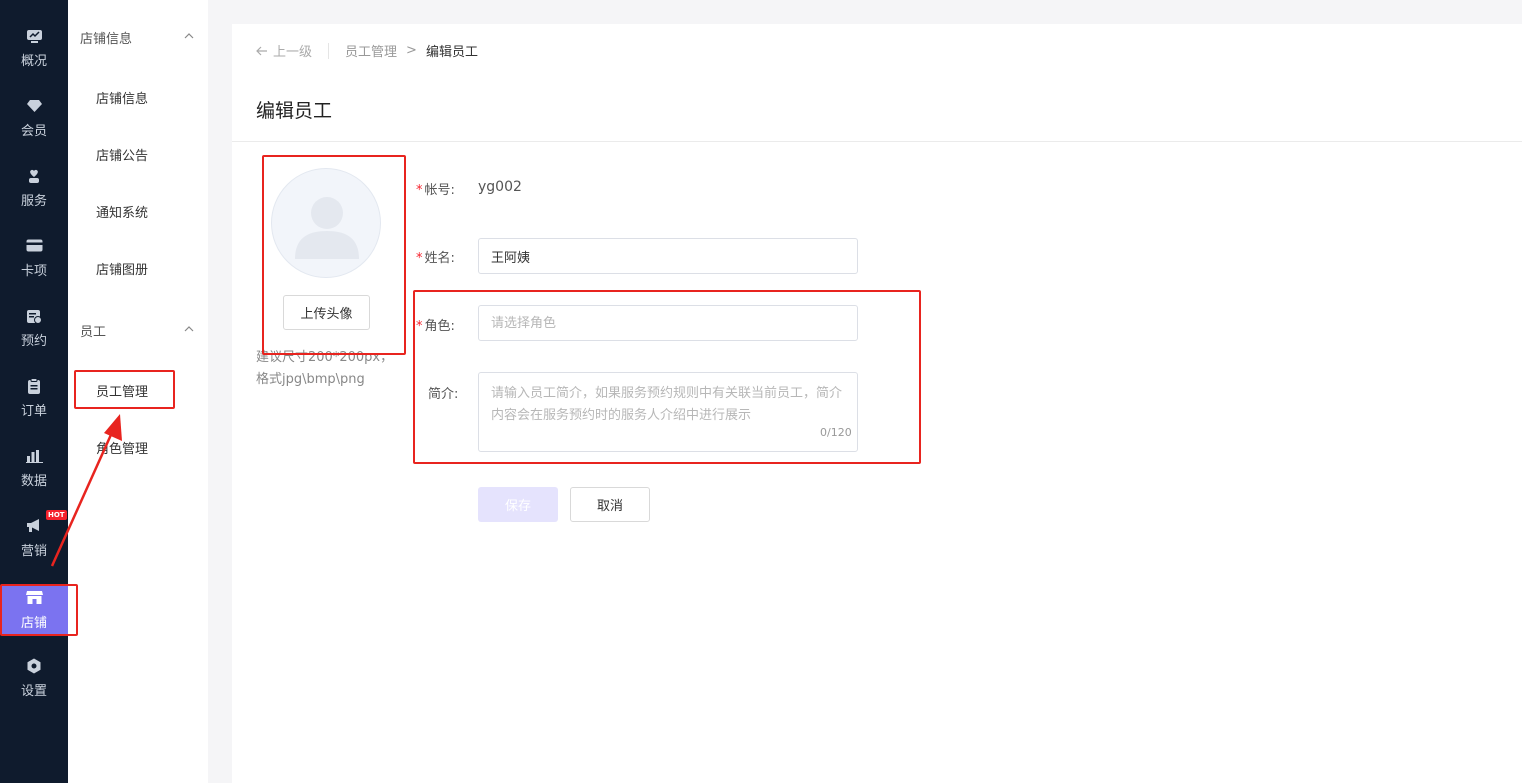 This screenshot has height=783, width=1522. Describe the element at coordinates (34, 456) in the screenshot. I see `bar-chart-icon` at that location.